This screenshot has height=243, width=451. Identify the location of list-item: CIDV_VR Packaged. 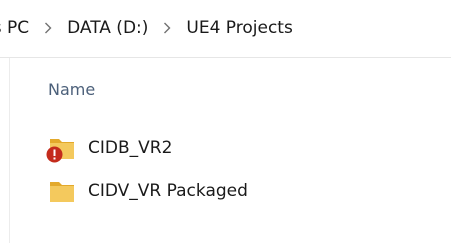
(148, 191).